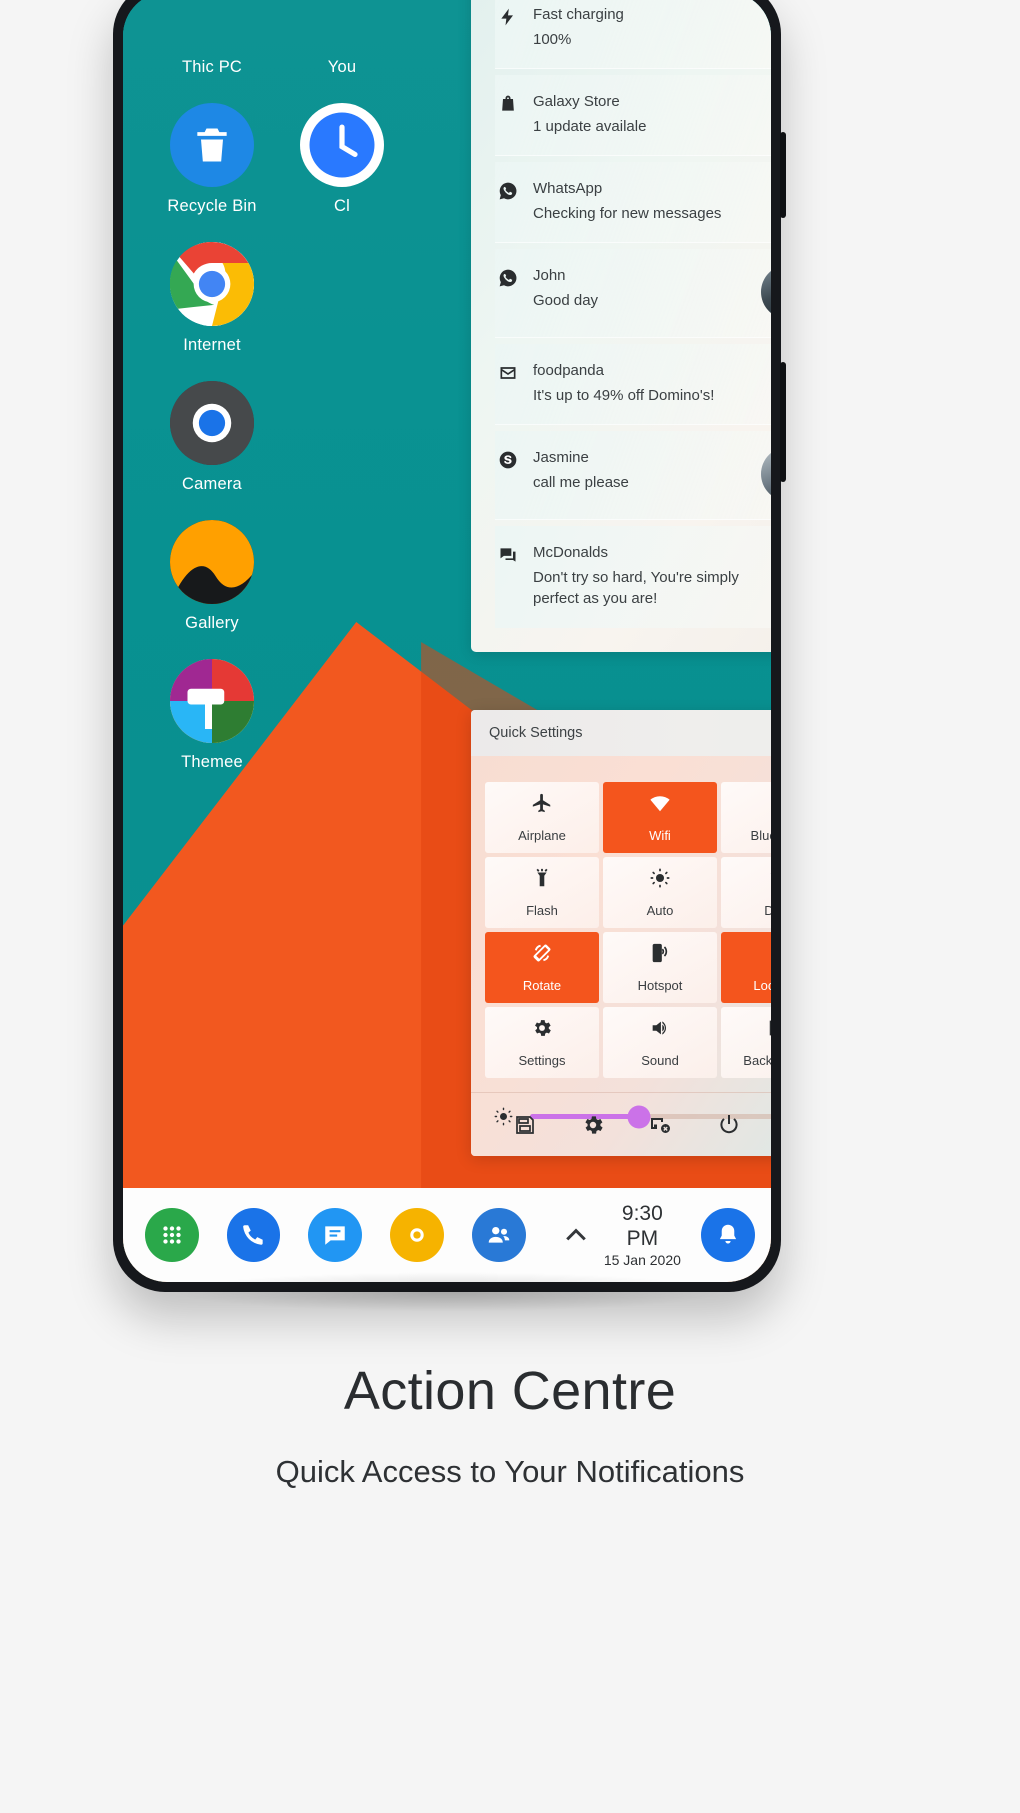  What do you see at coordinates (212, 24) in the screenshot?
I see `pc-icon` at bounding box center [212, 24].